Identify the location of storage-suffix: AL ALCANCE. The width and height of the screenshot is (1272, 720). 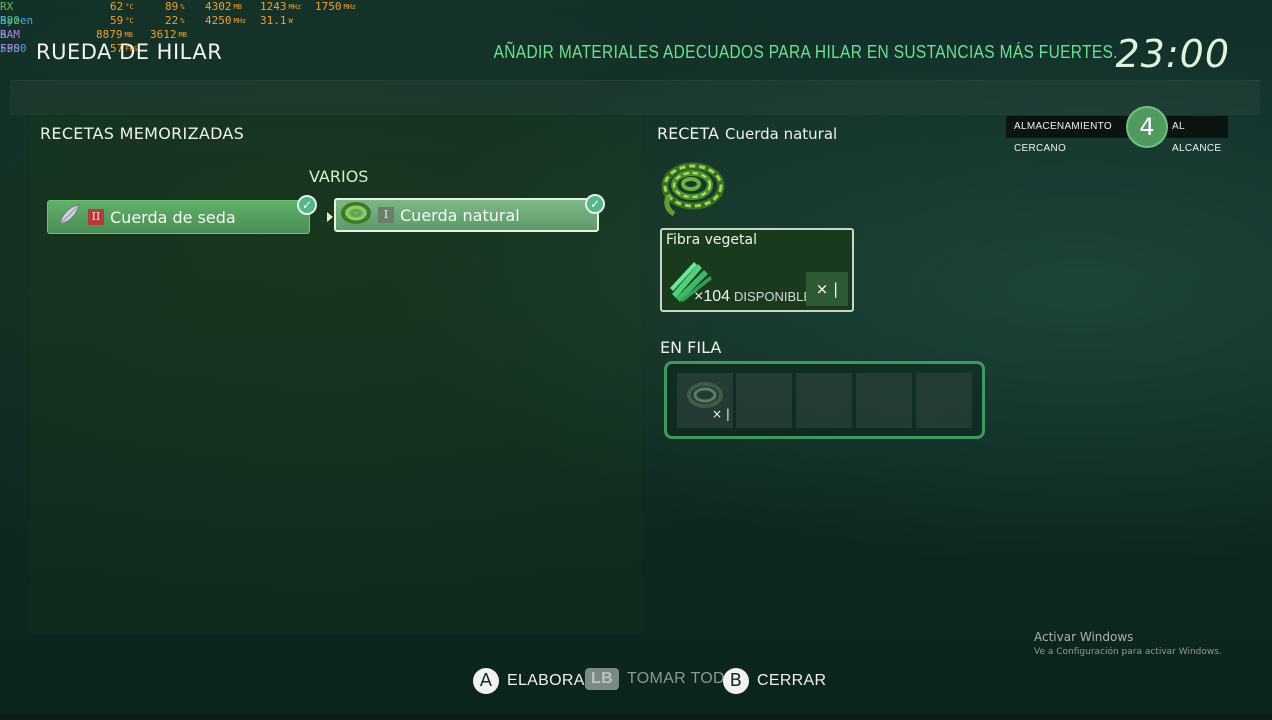
(1197, 135).